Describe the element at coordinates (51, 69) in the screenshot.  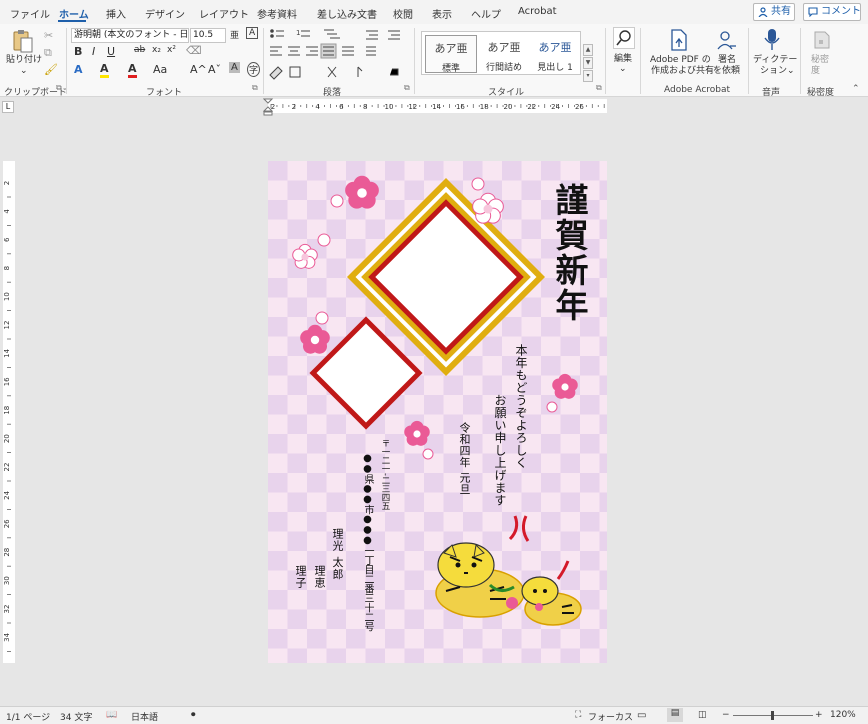
I see `format-painter-icon: 🖌` at that location.